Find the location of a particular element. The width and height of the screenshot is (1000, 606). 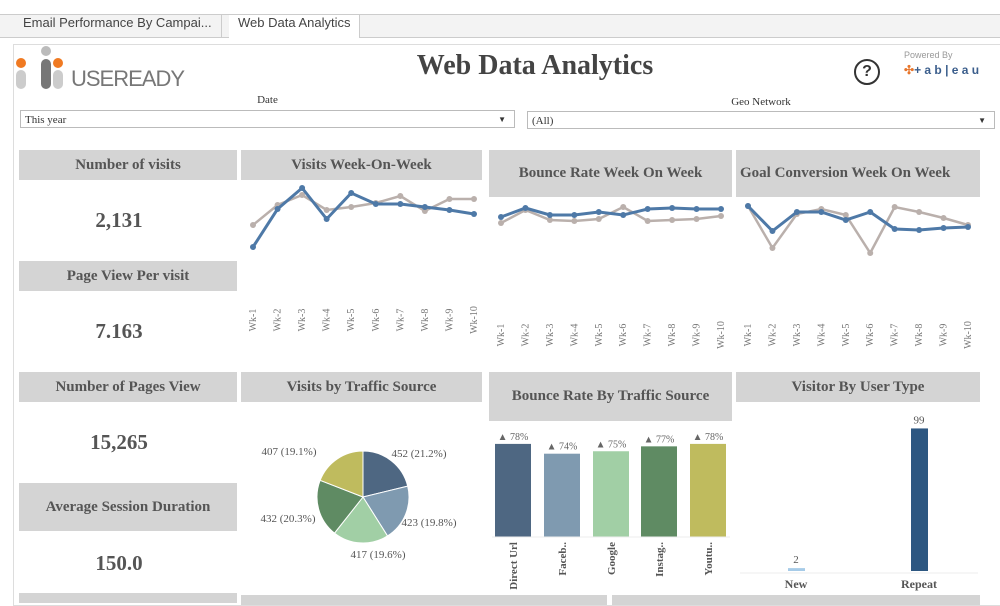

x-tick-label: Repeat is located at coordinates (919, 584).